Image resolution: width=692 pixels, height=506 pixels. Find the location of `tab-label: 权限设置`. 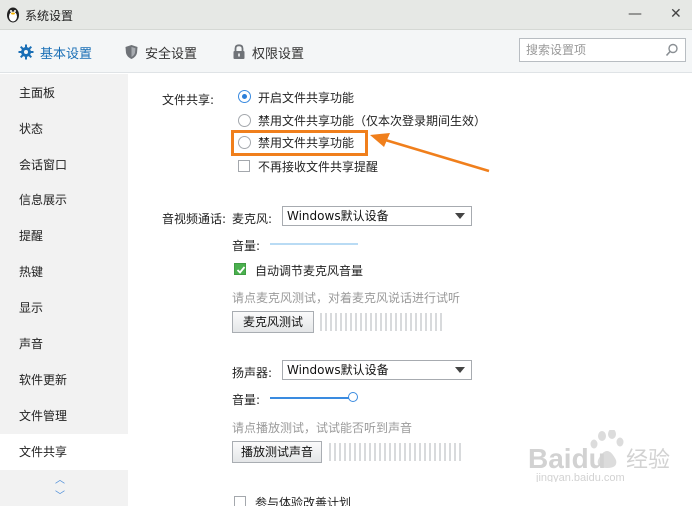

tab-label: 权限设置 is located at coordinates (278, 54).